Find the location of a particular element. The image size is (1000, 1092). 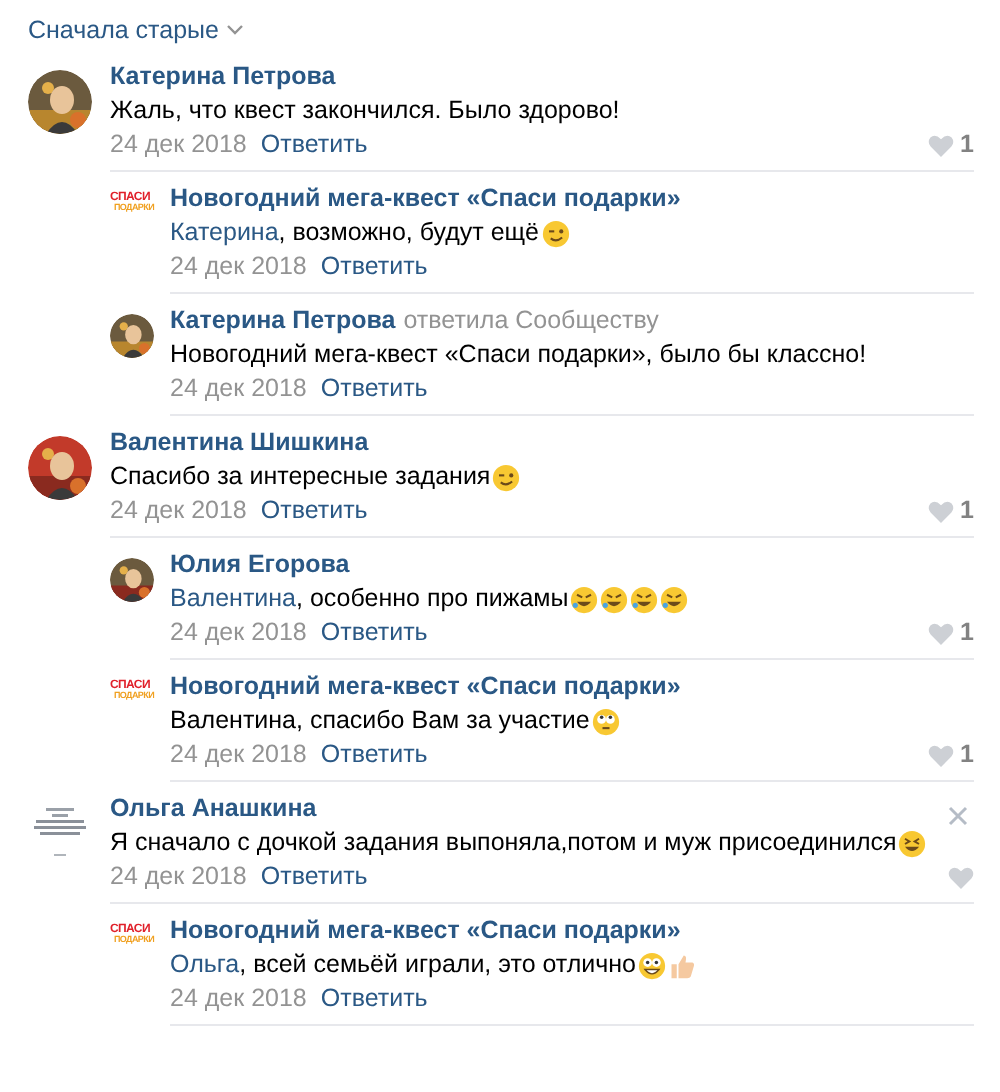

comment-text: Валентина, спасибо Вам за участие is located at coordinates (380, 721).